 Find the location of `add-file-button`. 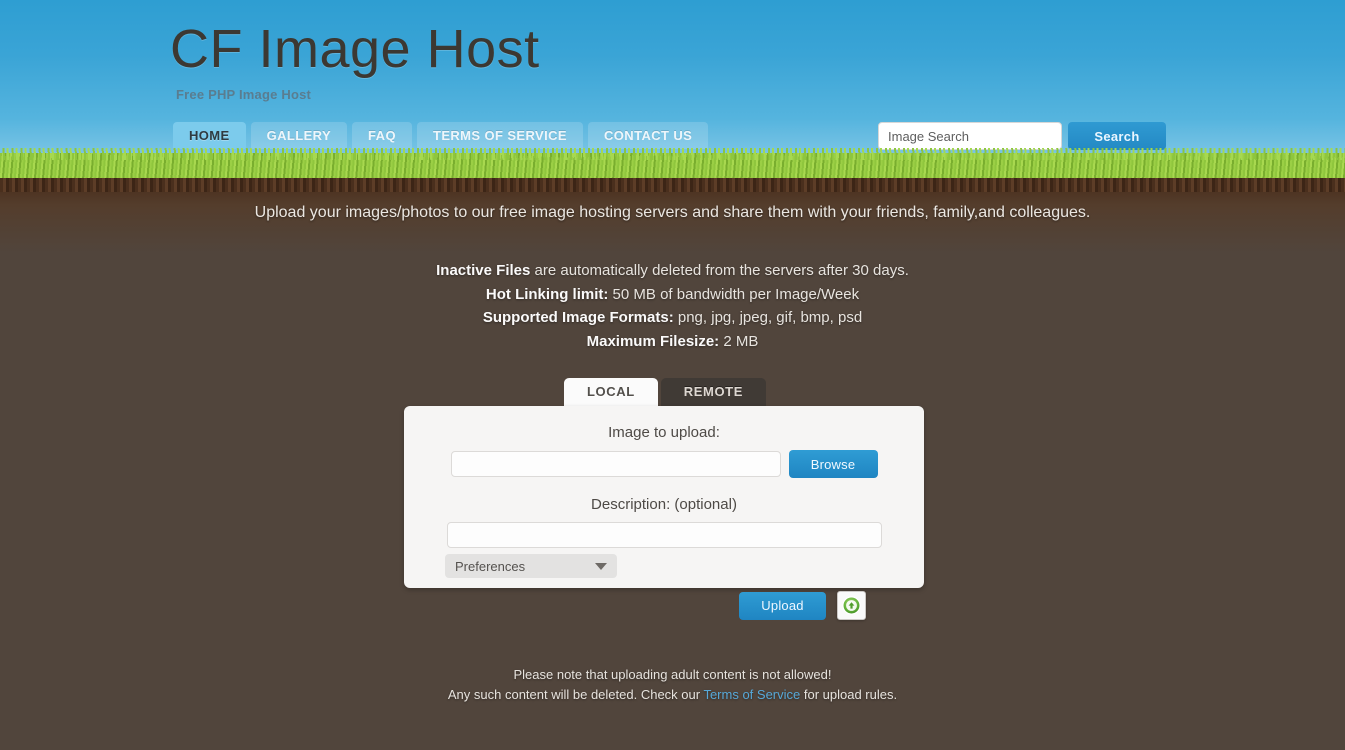

add-file-button is located at coordinates (851, 605).